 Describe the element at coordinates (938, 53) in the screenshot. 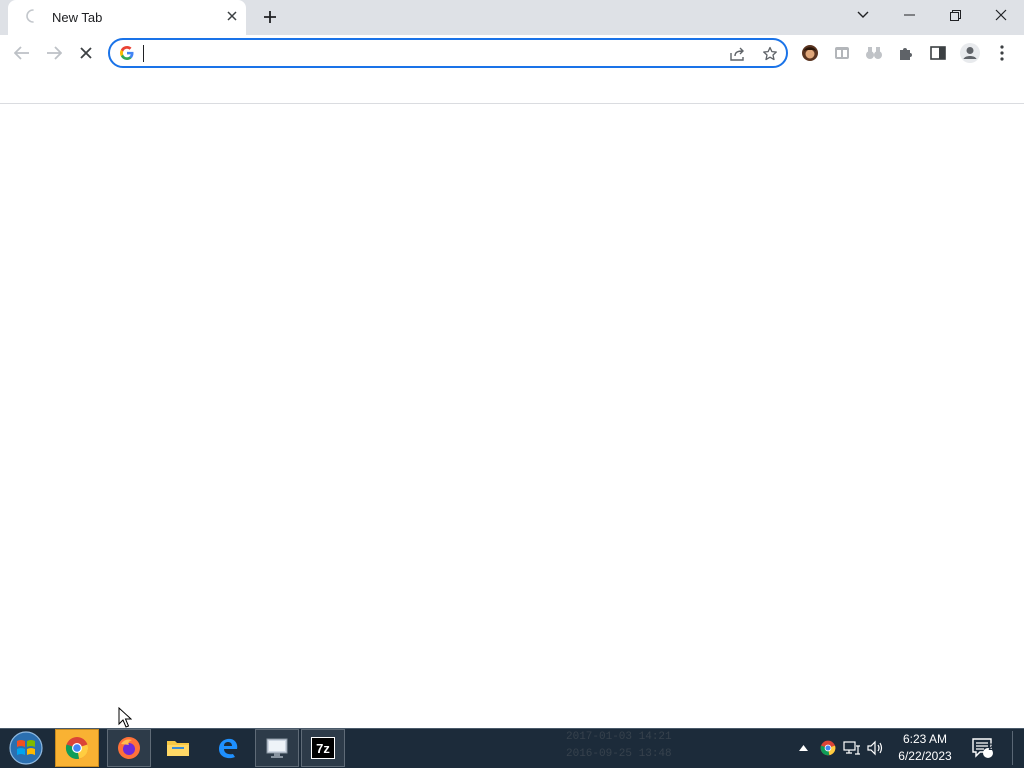

I see `side-panel-icon` at that location.